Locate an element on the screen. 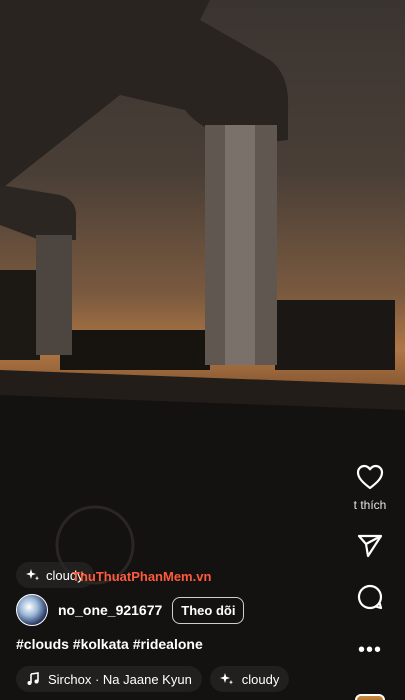  effect-chip-bottom-label: cloudy is located at coordinates (260, 679).